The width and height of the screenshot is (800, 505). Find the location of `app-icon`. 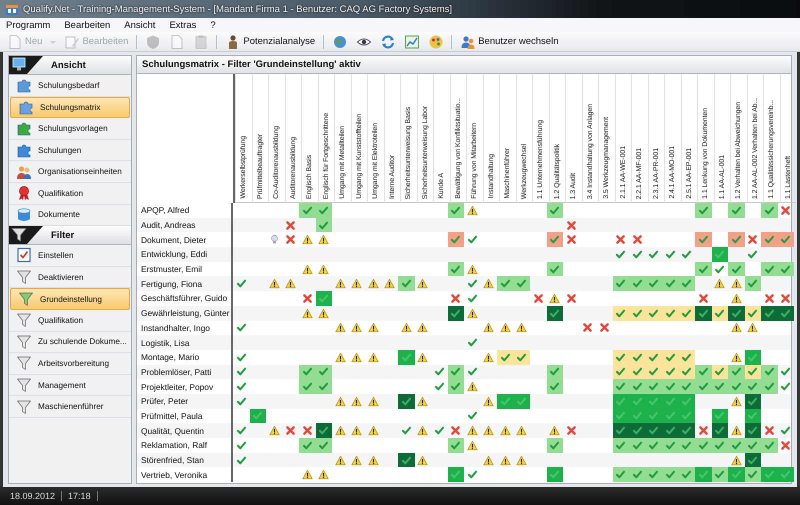

app-icon is located at coordinates (12, 9).